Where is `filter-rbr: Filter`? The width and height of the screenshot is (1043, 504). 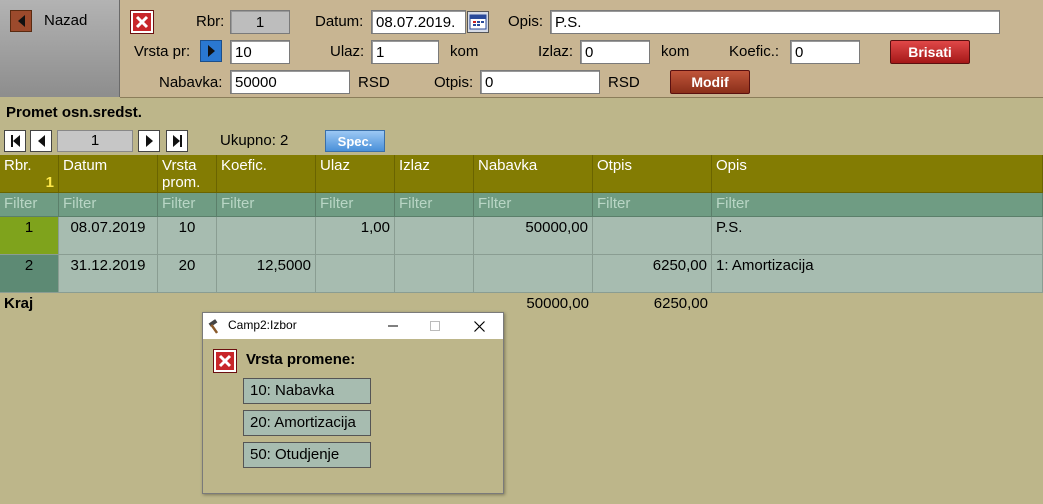 filter-rbr: Filter is located at coordinates (29, 205).